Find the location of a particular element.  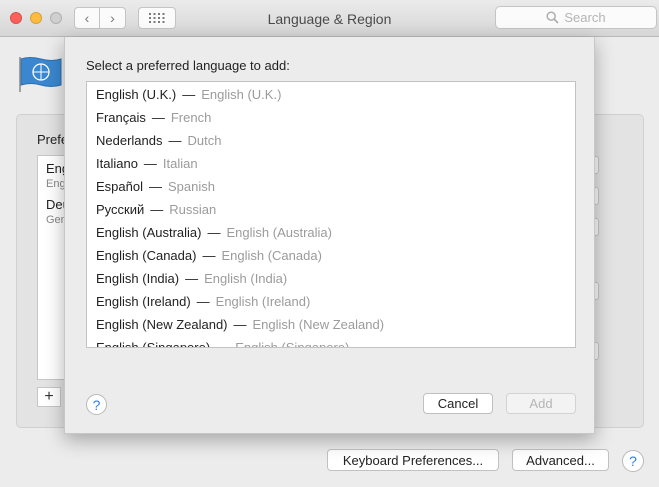

help-button: ? is located at coordinates (633, 461).